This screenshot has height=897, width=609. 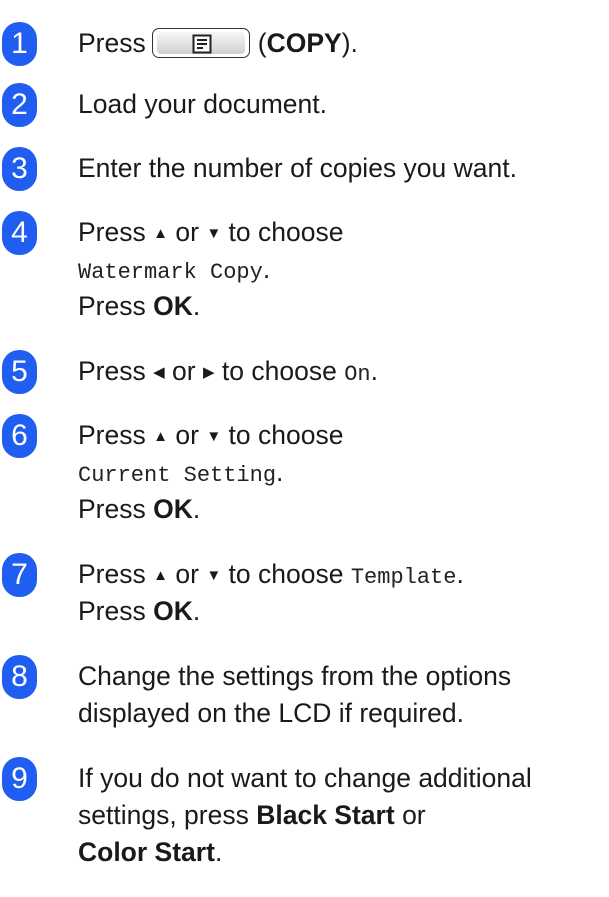 I want to click on step-number-badge: 8, so click(x=19, y=677).